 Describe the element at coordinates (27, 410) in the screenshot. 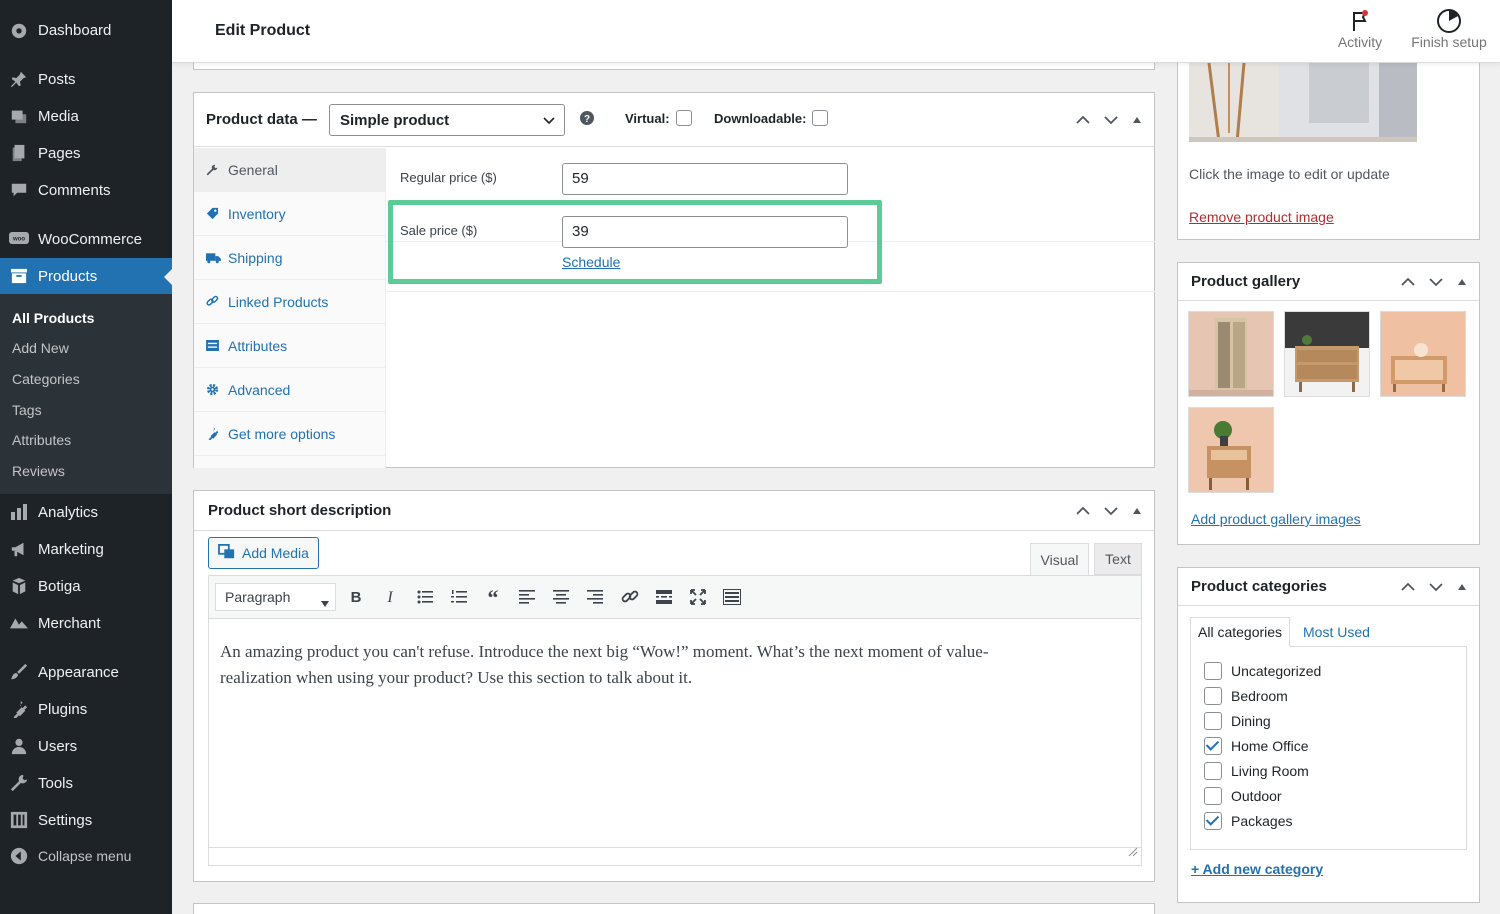

I see `submenu-tags: Tags` at that location.